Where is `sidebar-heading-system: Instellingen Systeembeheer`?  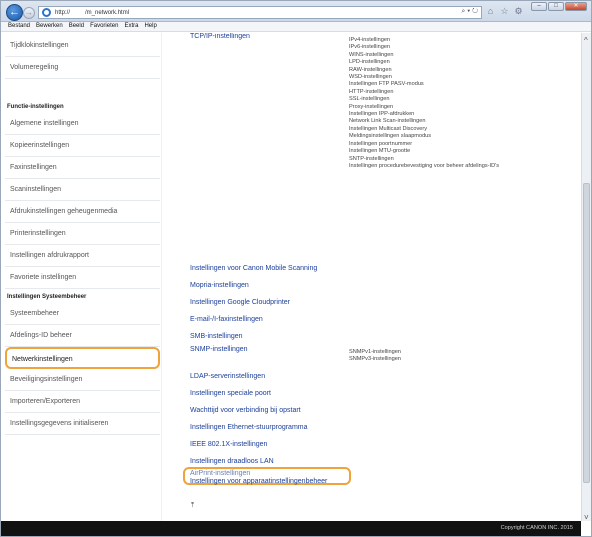
sidebar-heading-system: Instellingen Systeembeheer is located at coordinates (47, 297).